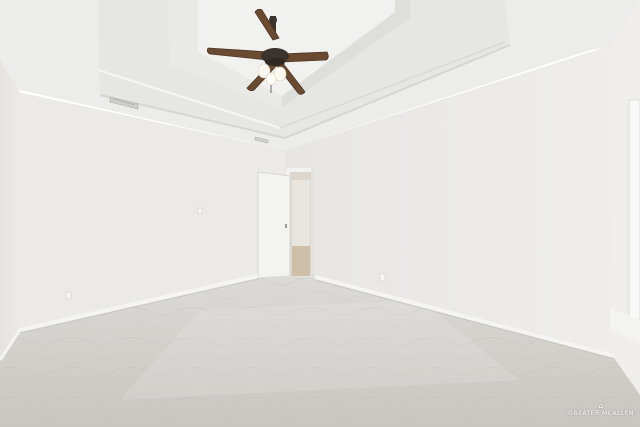  Describe the element at coordinates (286, 226) in the screenshot. I see `door-knob-icon` at that location.